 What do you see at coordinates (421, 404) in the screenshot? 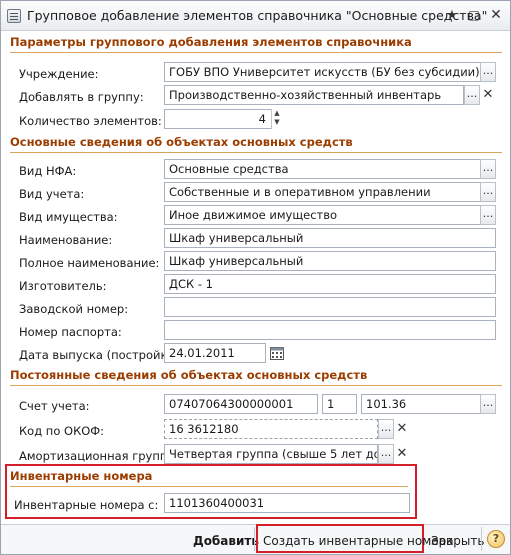
I see `account-code-field: 101.36` at bounding box center [421, 404].